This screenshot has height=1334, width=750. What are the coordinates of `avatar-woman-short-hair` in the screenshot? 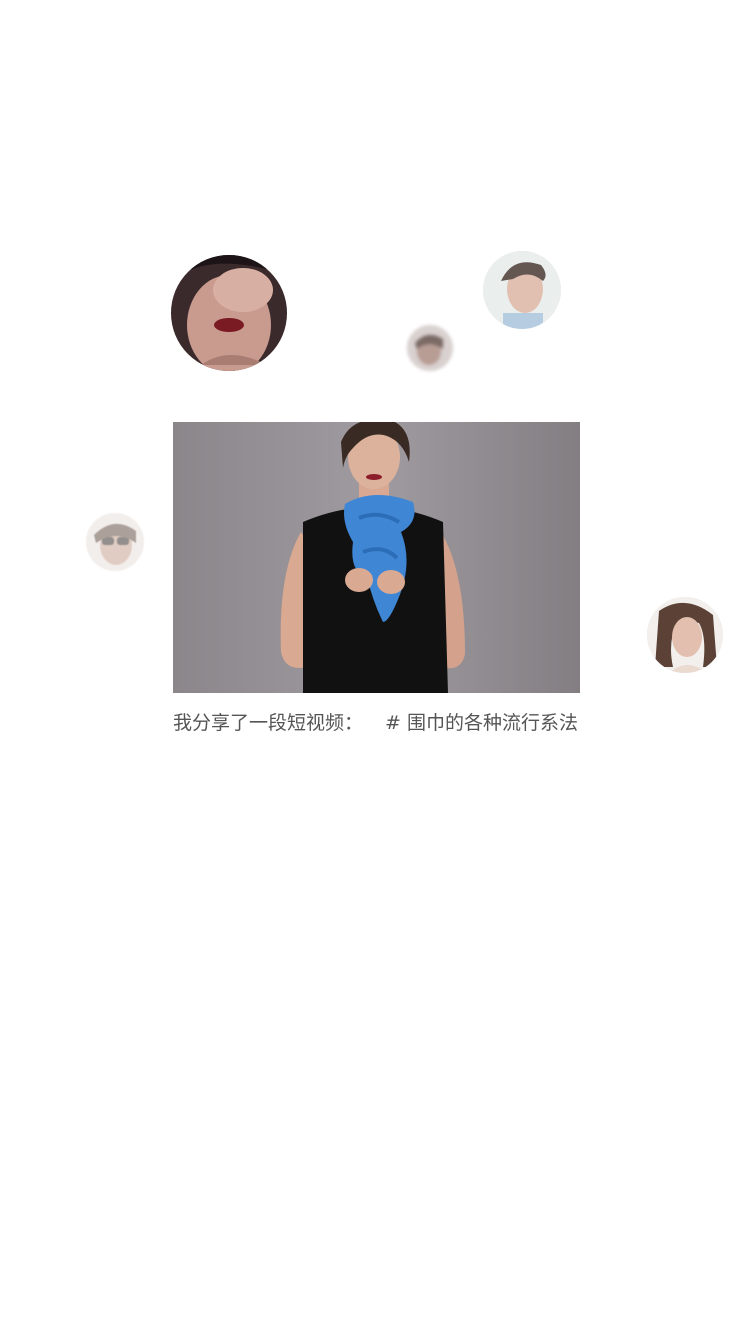 It's located at (522, 290).